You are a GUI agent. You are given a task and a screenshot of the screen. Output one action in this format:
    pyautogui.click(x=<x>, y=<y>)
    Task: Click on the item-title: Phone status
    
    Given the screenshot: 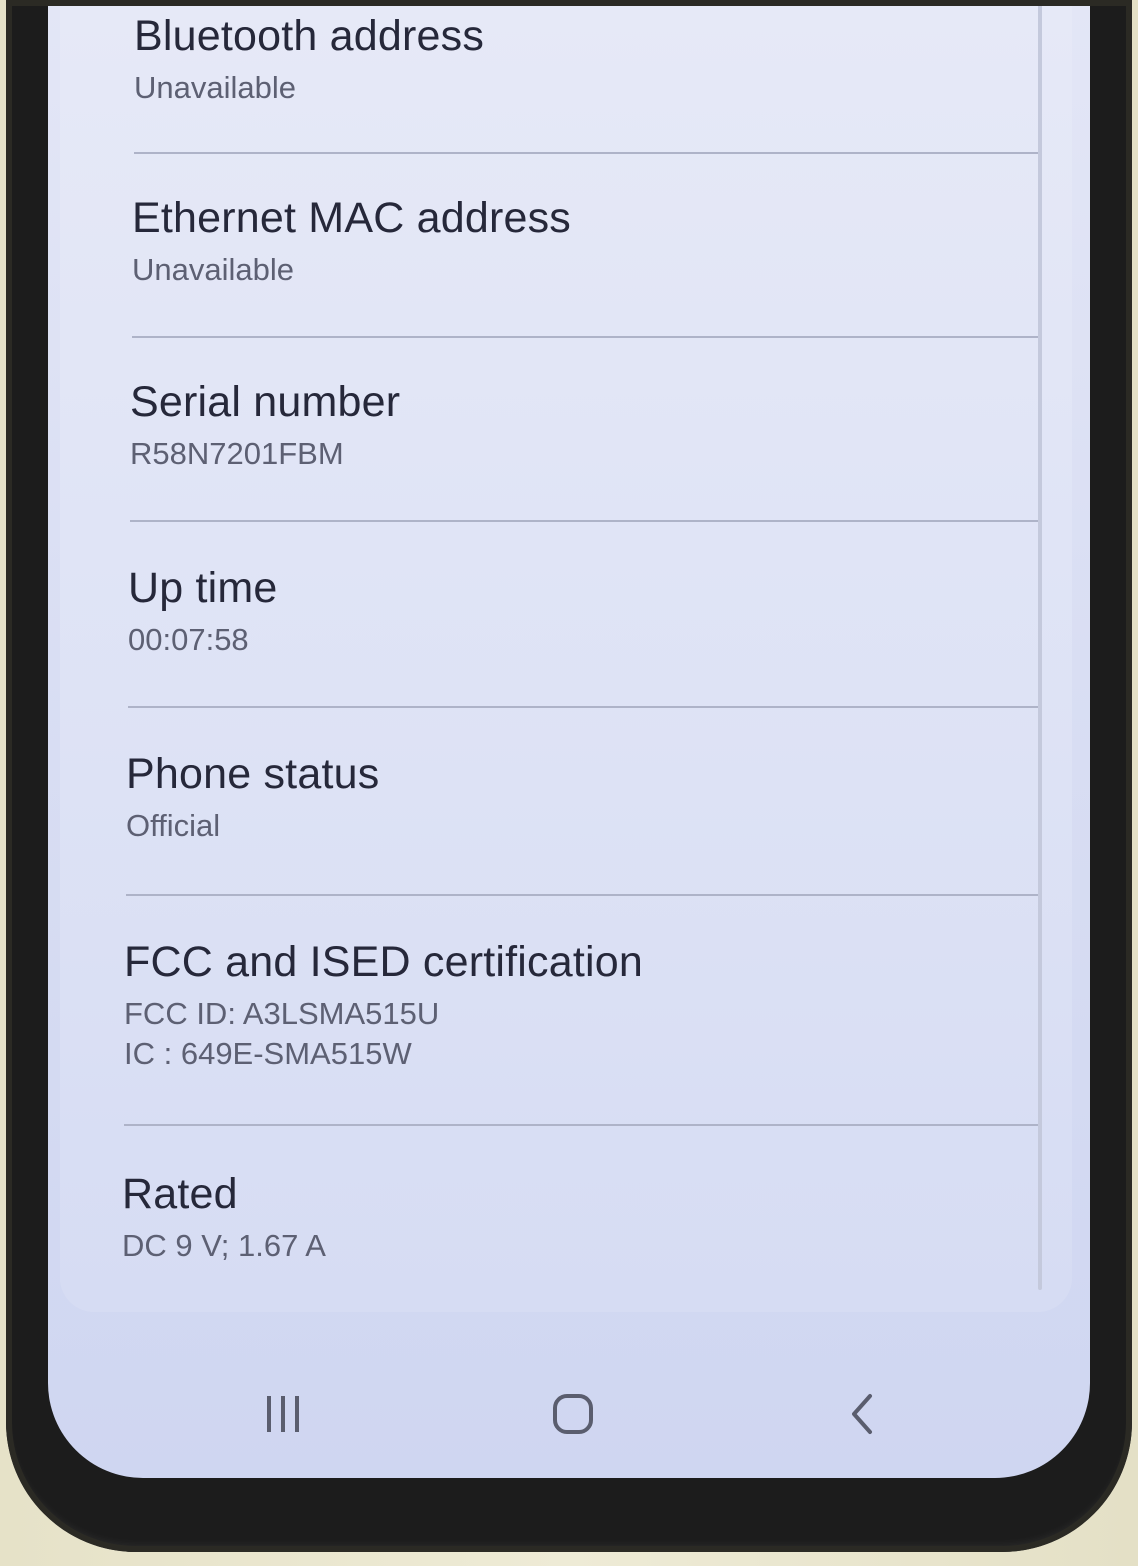 What is the action you would take?
    pyautogui.click(x=253, y=774)
    